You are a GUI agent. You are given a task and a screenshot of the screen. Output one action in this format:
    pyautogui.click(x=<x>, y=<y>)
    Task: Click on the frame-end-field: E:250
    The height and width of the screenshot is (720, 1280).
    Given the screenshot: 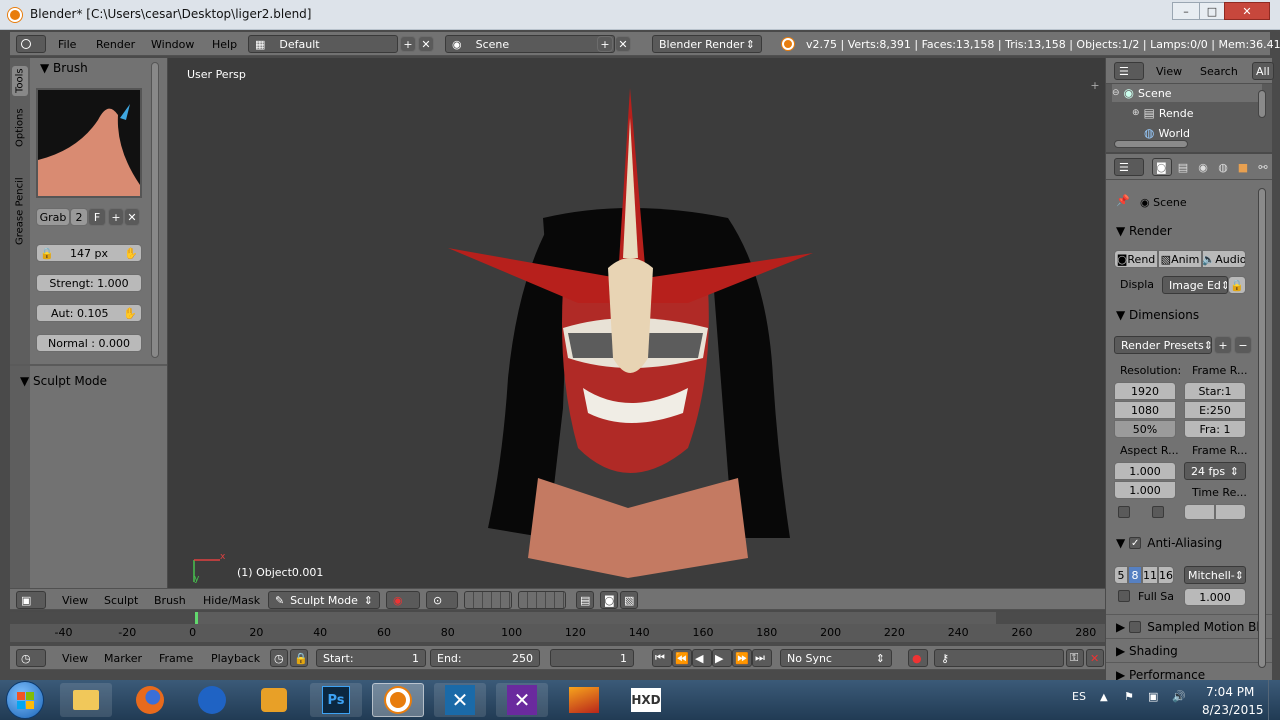 What is the action you would take?
    pyautogui.click(x=1215, y=410)
    